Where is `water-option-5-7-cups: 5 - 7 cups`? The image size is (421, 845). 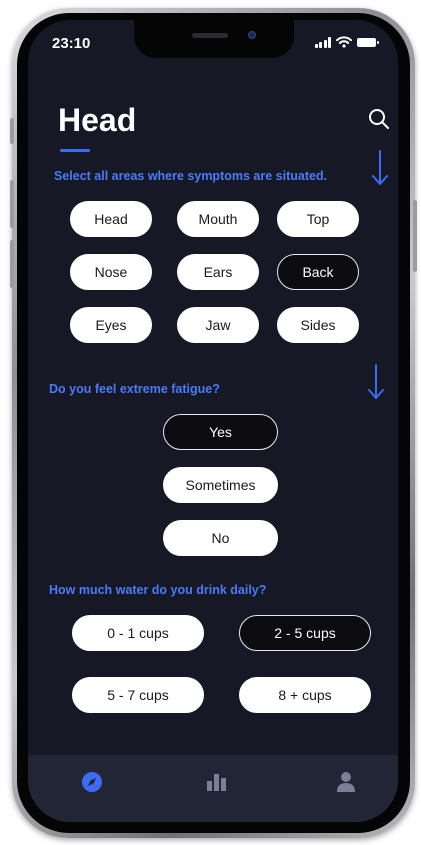
water-option-5-7-cups: 5 - 7 cups is located at coordinates (138, 695).